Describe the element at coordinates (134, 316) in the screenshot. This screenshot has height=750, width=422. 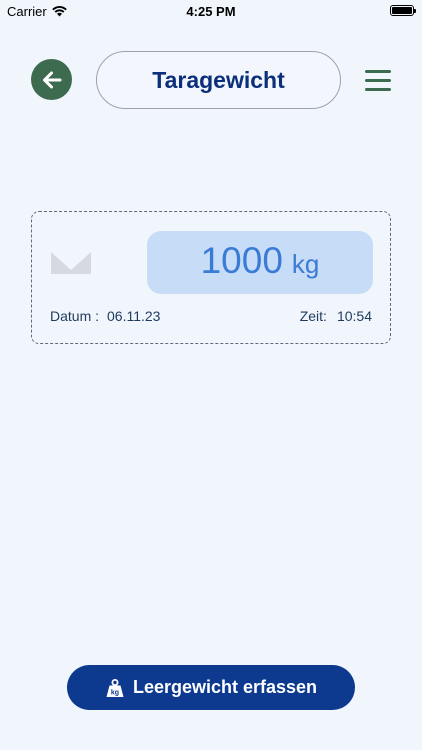
I see `date-value: 06.11.23` at that location.